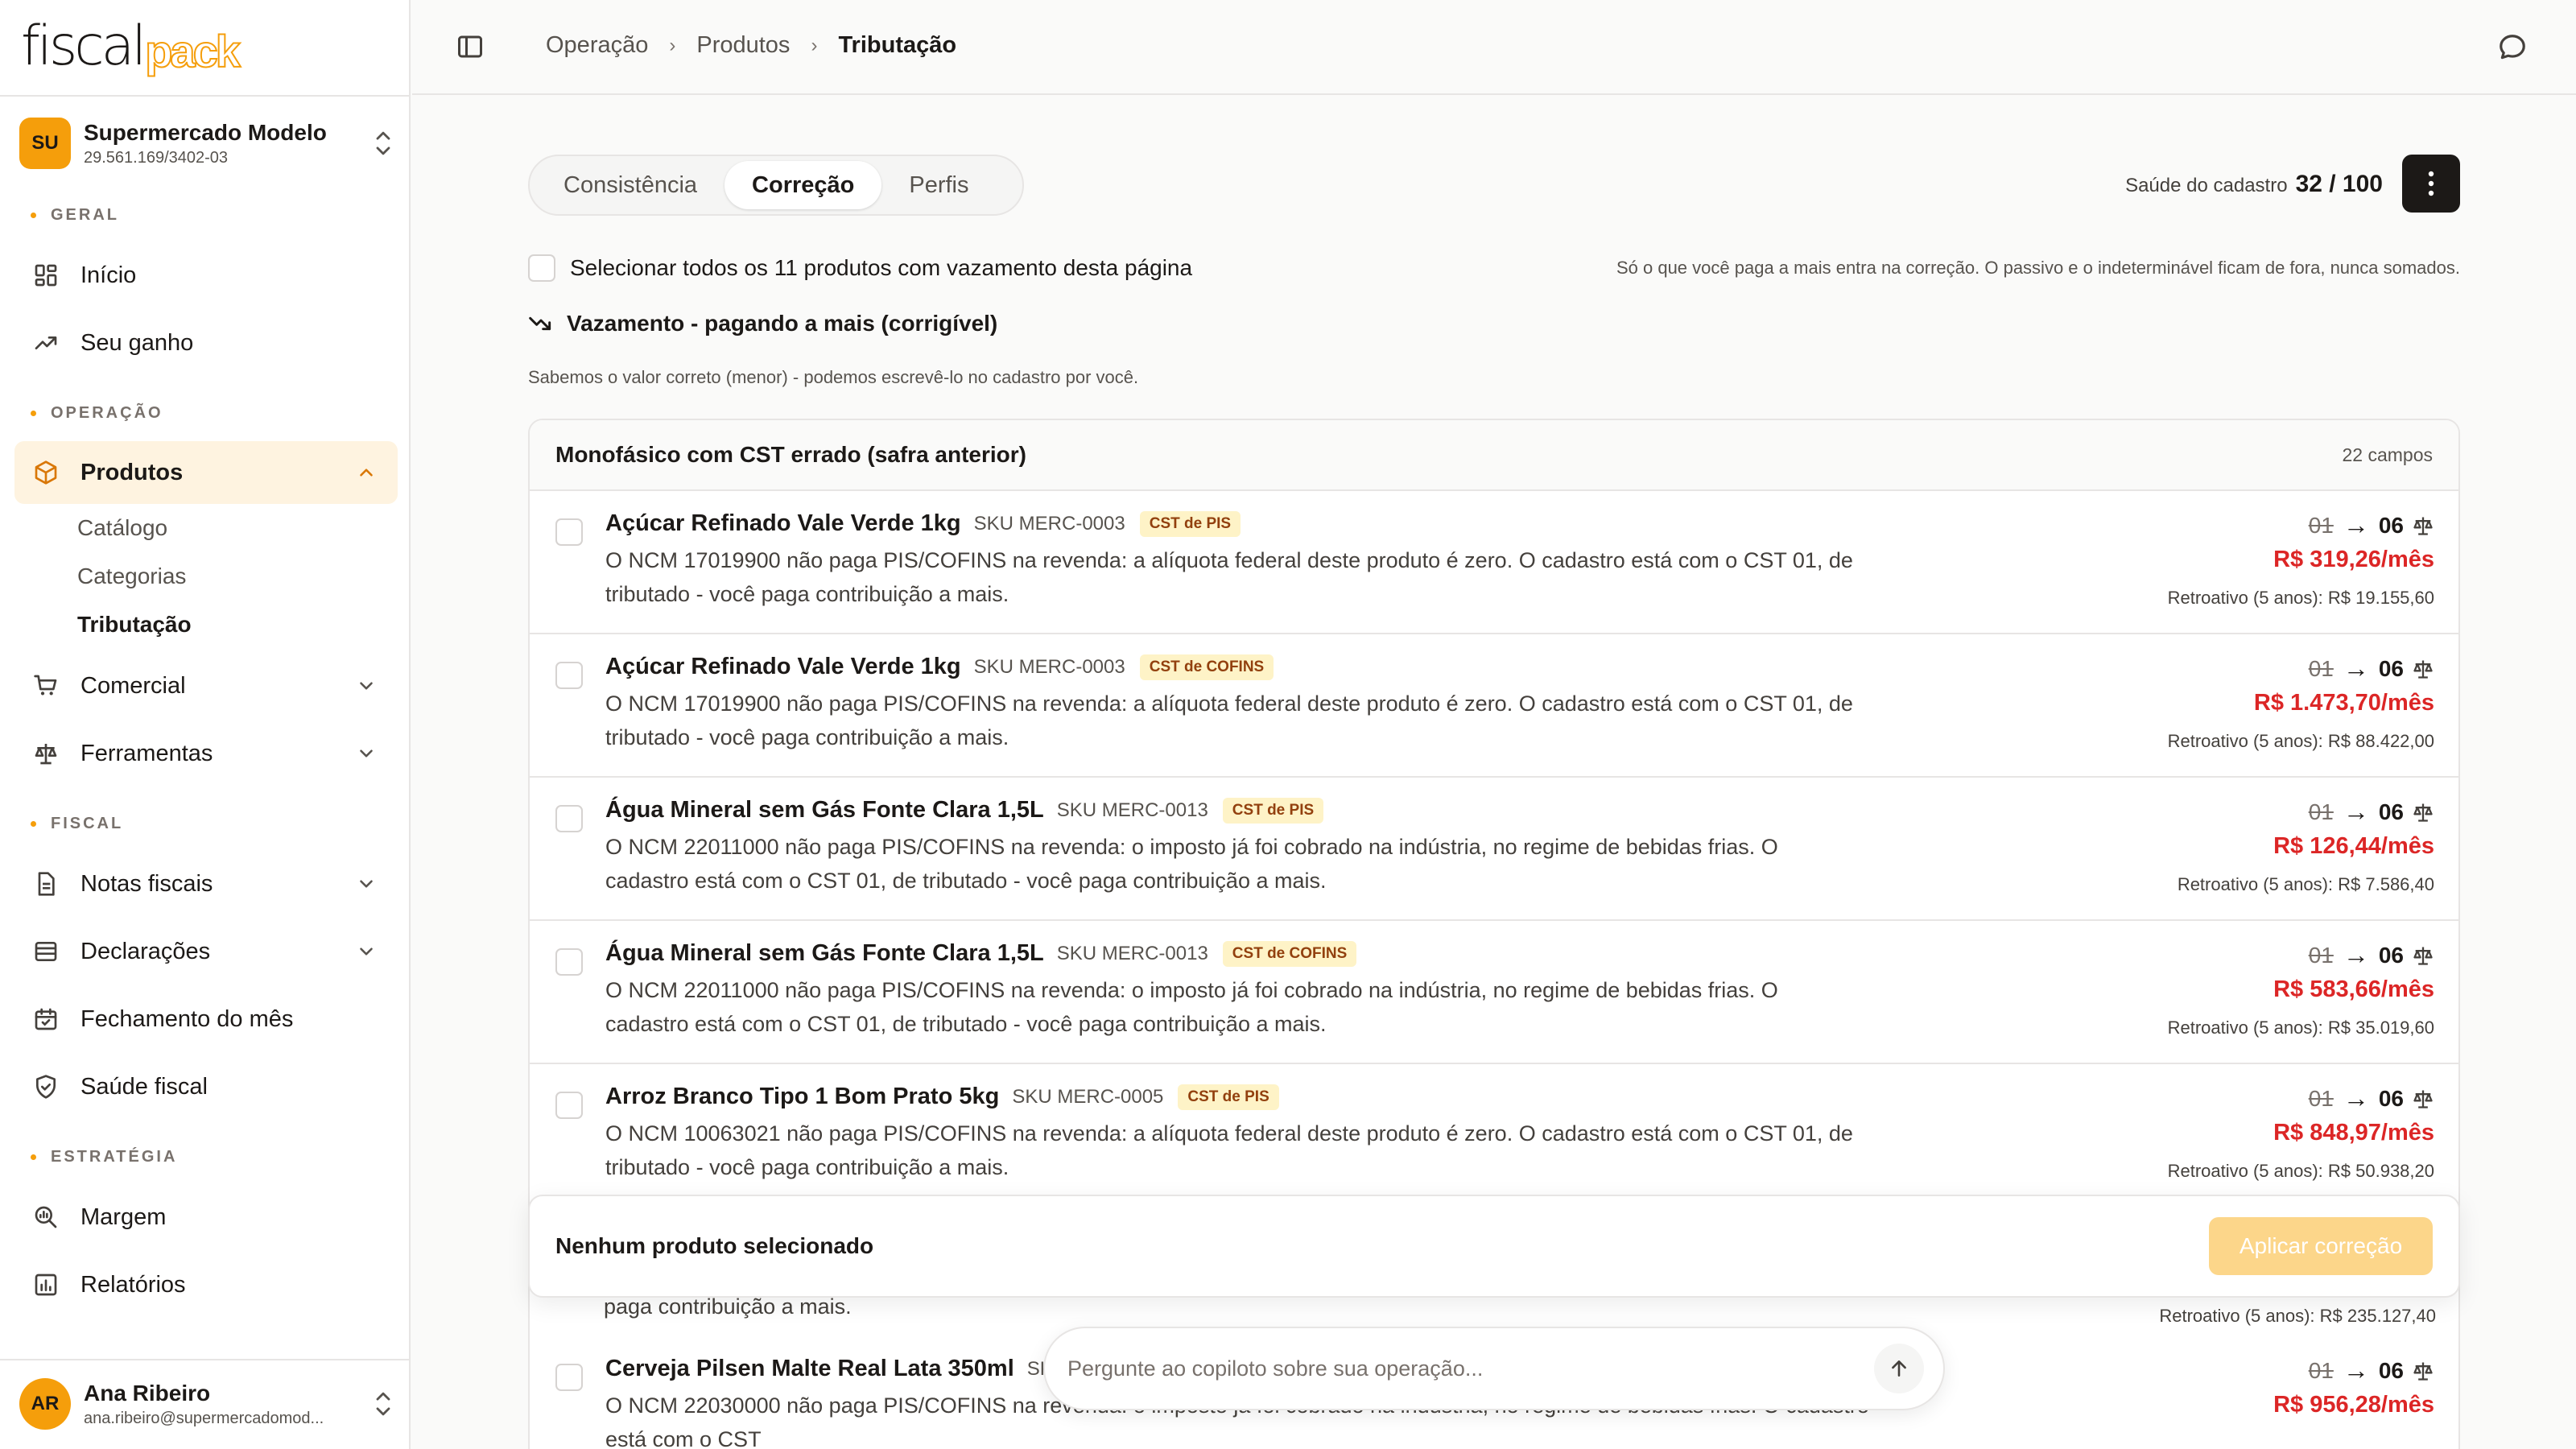 This screenshot has height=1449, width=2576. I want to click on search-chart-icon, so click(46, 1217).